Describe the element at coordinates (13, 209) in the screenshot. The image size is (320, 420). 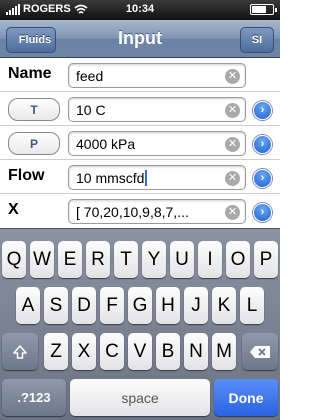
I see `composition-label: X` at that location.